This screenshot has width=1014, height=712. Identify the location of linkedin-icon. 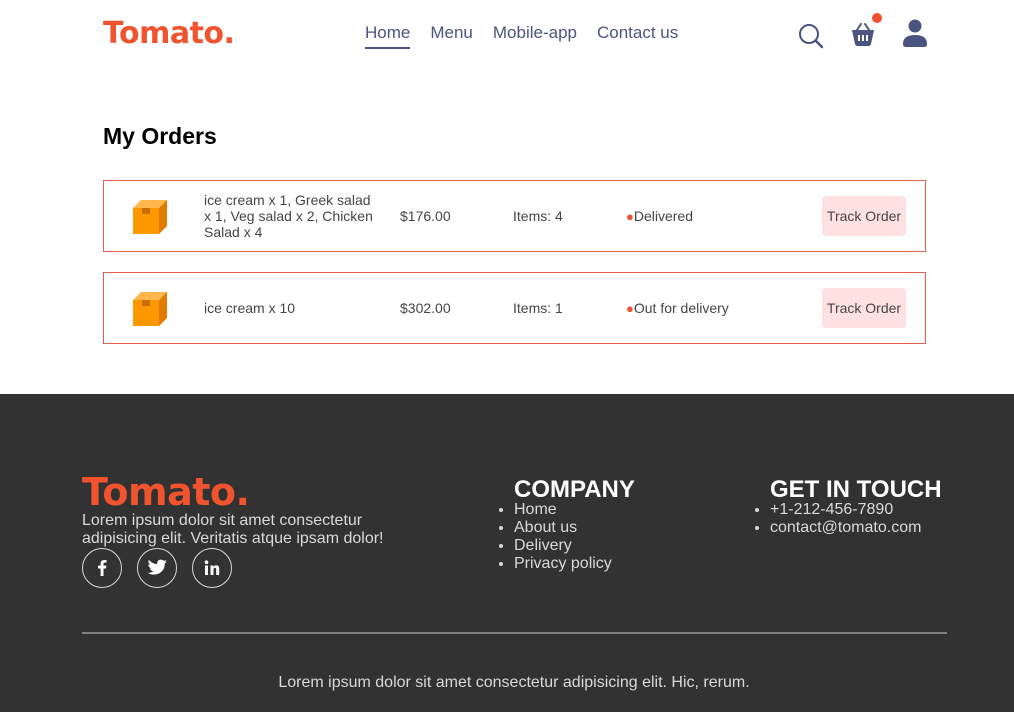
(212, 568).